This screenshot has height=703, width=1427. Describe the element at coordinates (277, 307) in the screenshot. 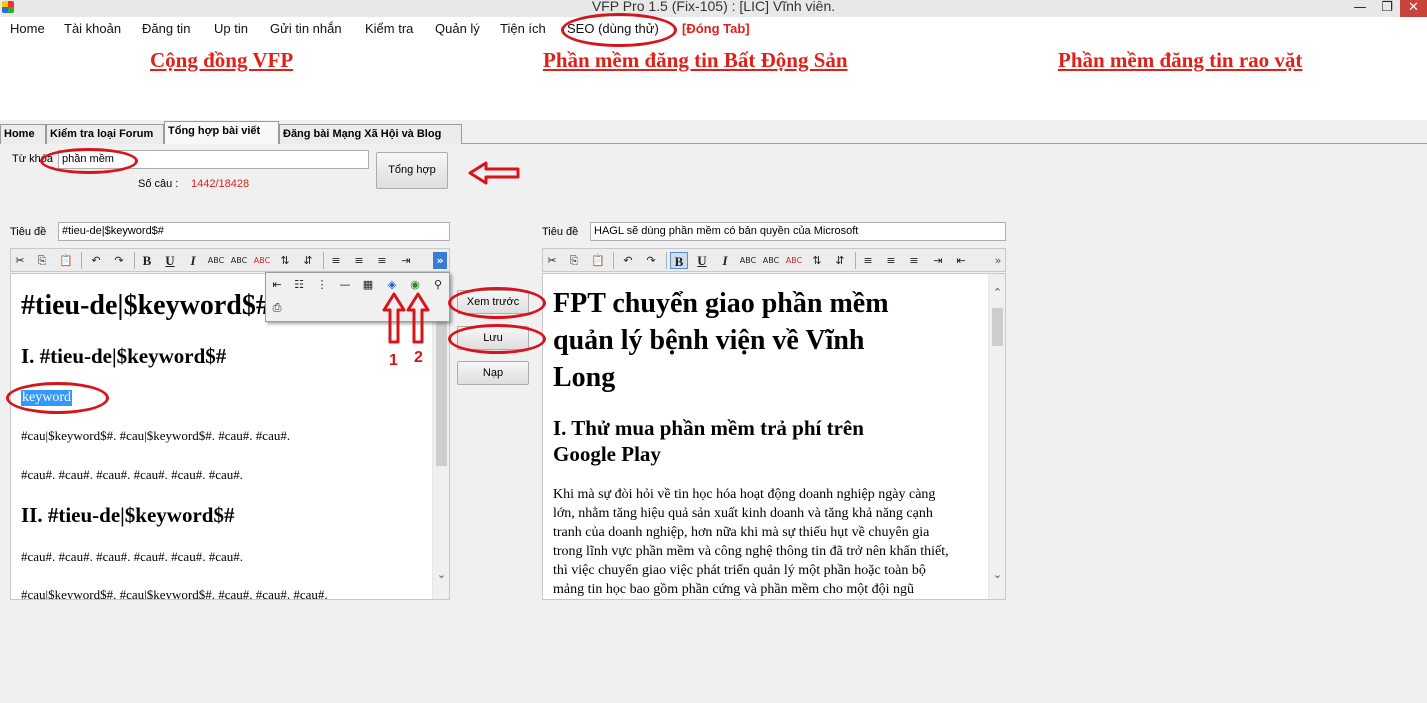

I see `print-icon: ⎙` at that location.